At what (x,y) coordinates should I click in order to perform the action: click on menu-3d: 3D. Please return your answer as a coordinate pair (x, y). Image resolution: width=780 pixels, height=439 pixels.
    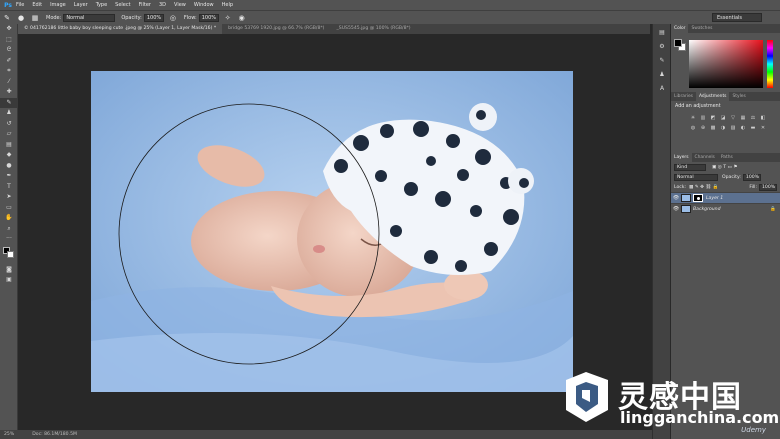
    Looking at the image, I should click on (162, 5).